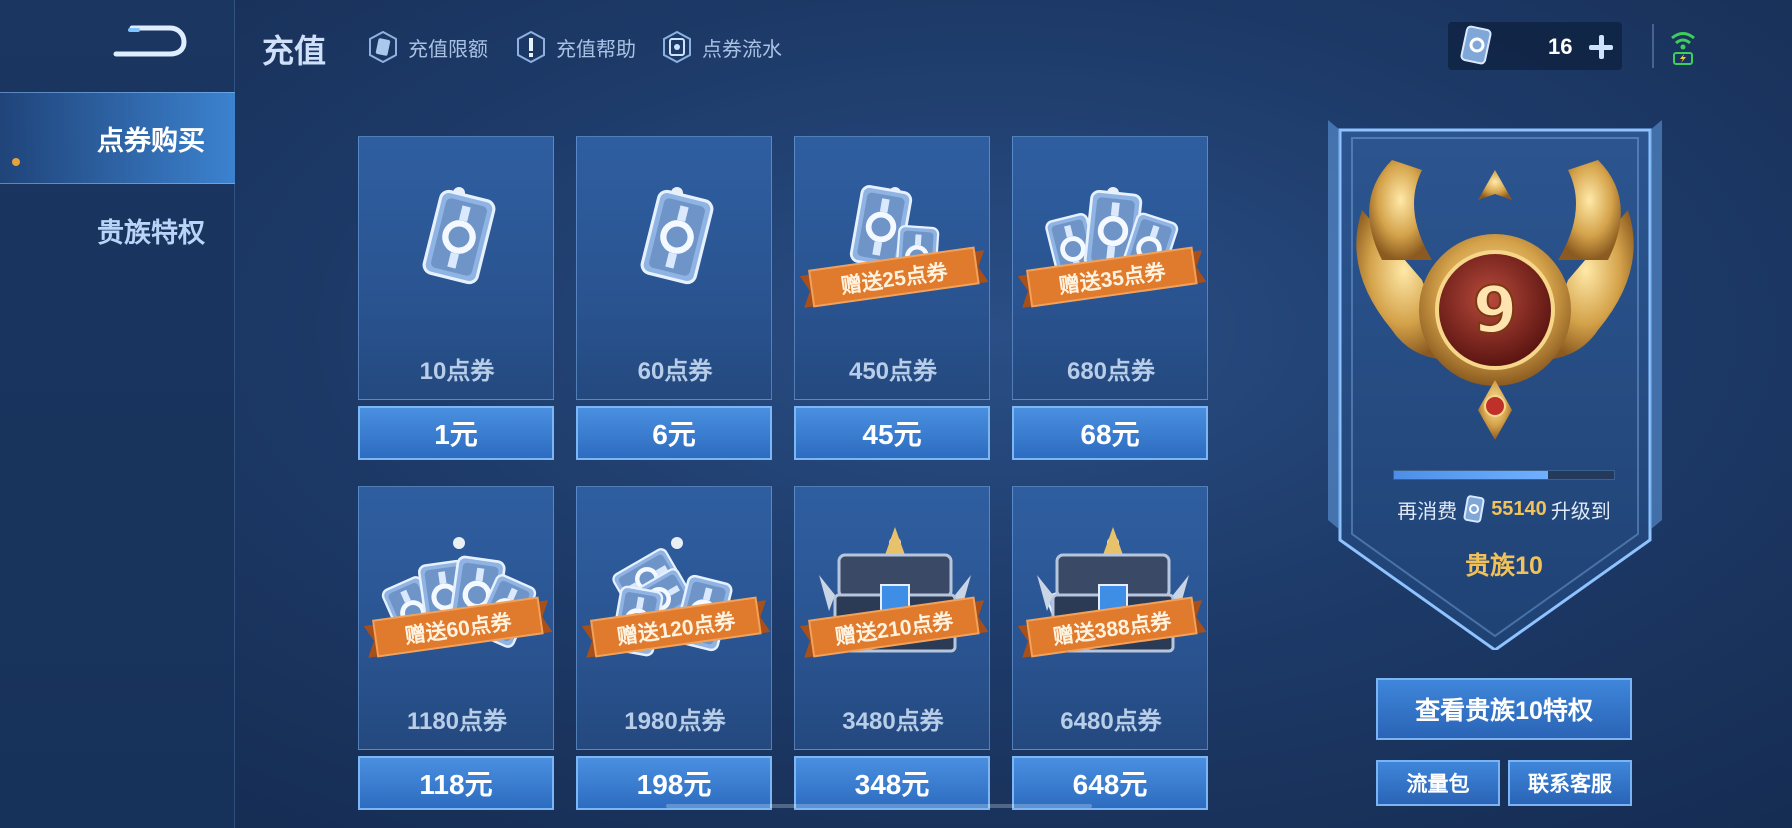 This screenshot has width=1792, height=828. I want to click on recharge-help-link: 充值帮助, so click(575, 47).